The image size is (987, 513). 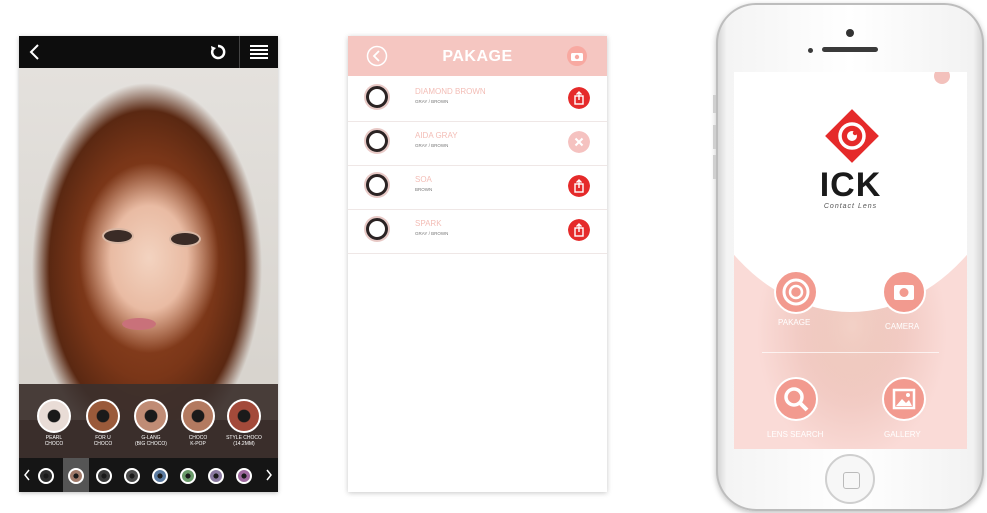 I want to click on list-item: SOA BROWN, so click(x=477, y=187).